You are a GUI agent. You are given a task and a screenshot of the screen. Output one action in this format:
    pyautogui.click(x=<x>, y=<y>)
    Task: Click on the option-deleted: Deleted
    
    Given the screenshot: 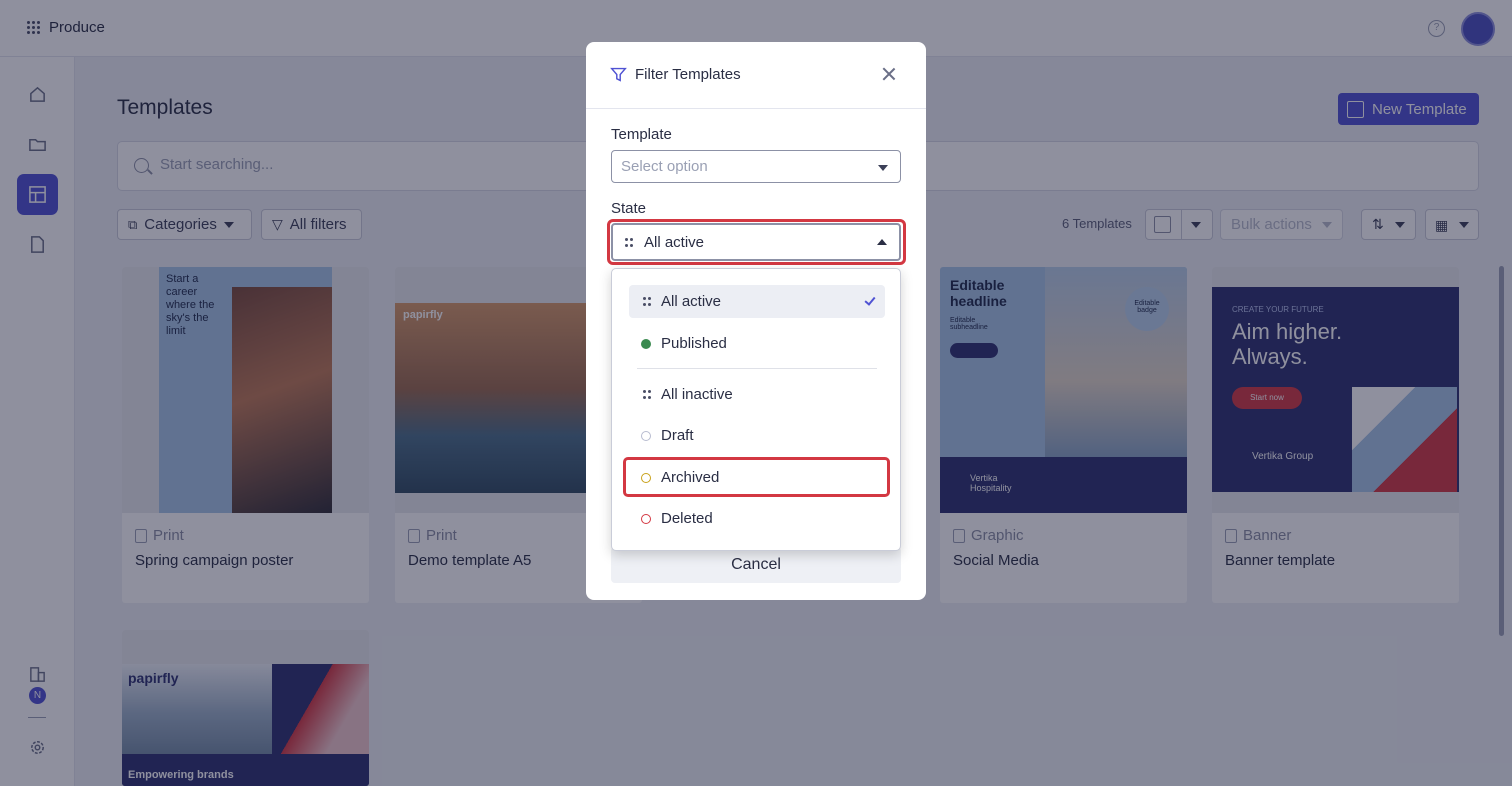 What is the action you would take?
    pyautogui.click(x=757, y=518)
    